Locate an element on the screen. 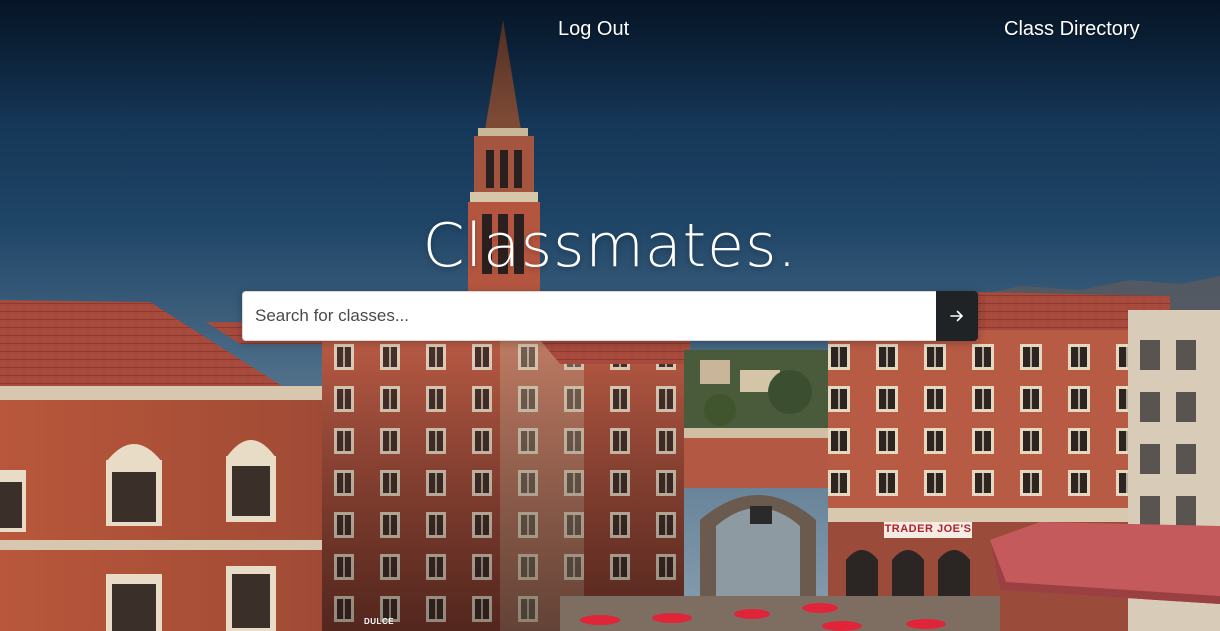 The width and height of the screenshot is (1220, 631). store-sign: TRADER JOE'S is located at coordinates (928, 529).